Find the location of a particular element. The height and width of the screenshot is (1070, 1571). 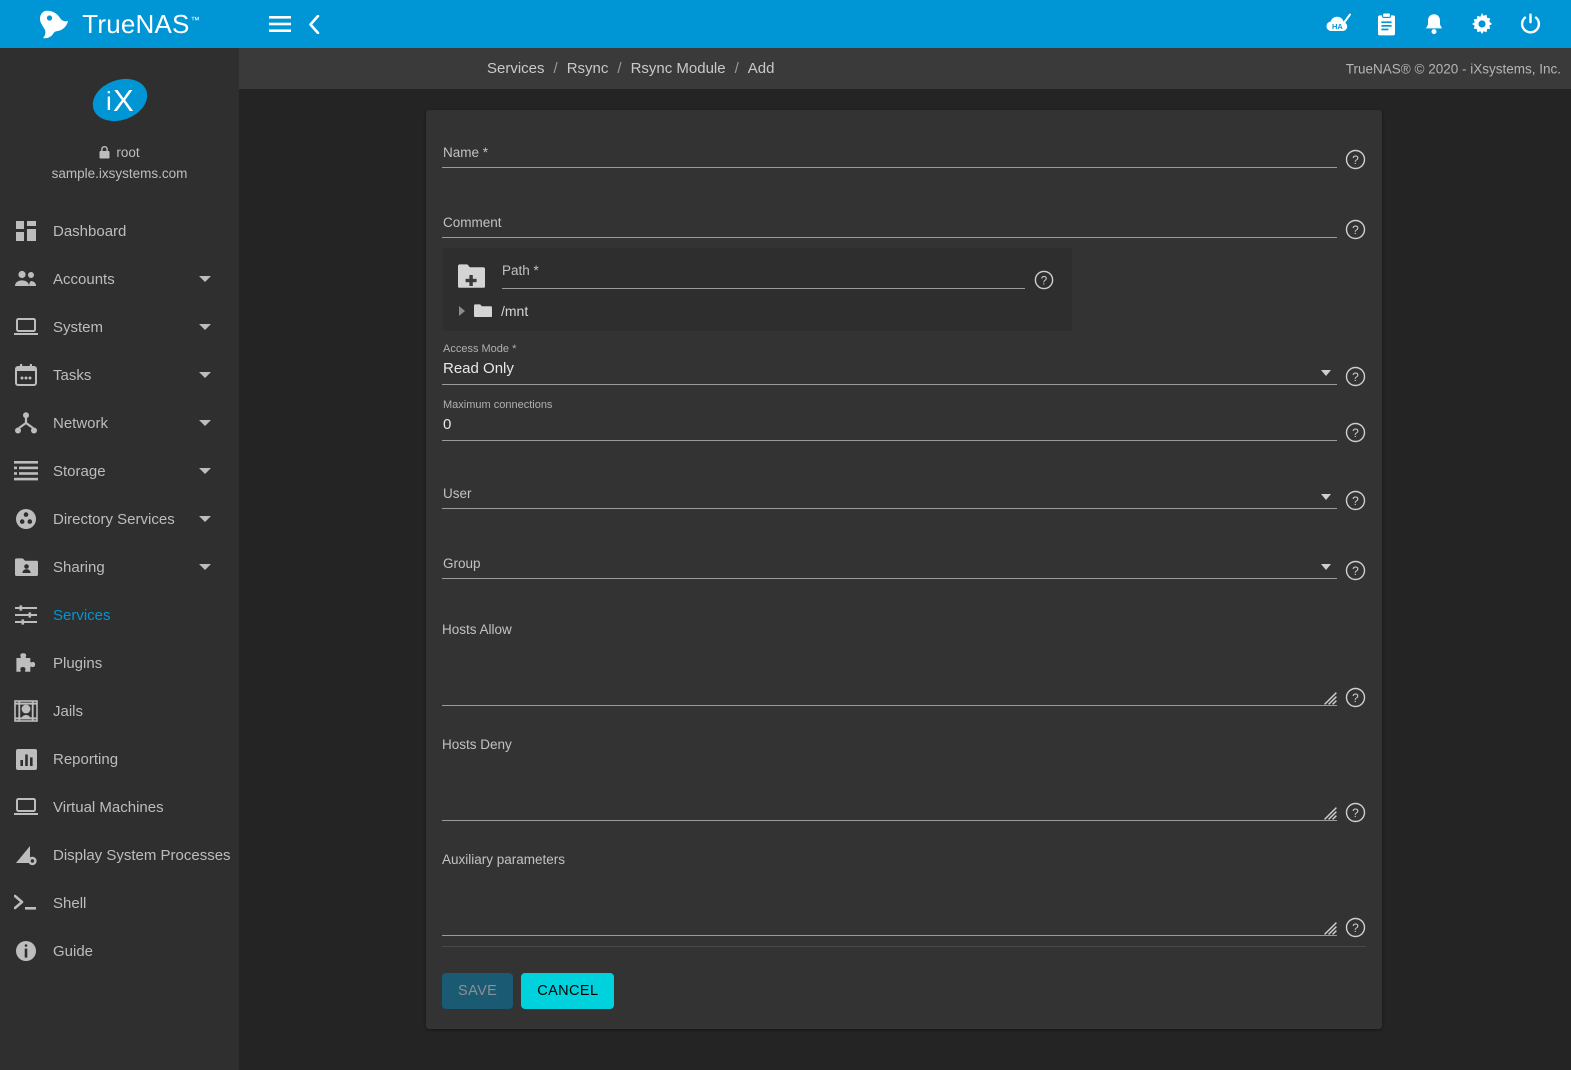

hosts-allow-textarea: Hosts Allow is located at coordinates (889, 655).